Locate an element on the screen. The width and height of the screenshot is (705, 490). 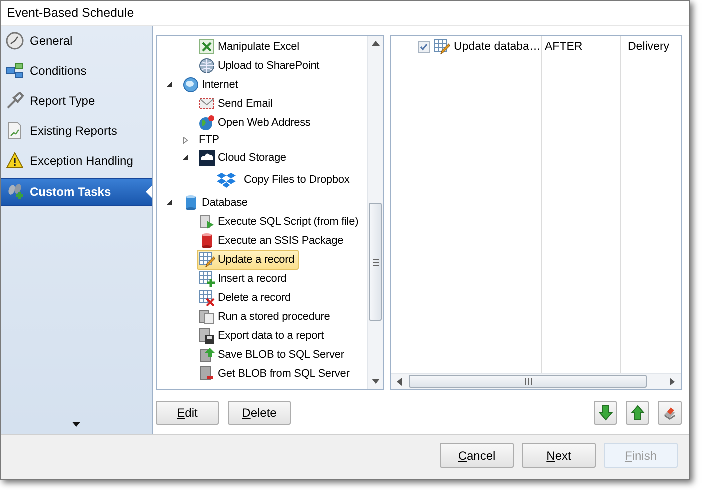
scroll-left-icon is located at coordinates (399, 382).